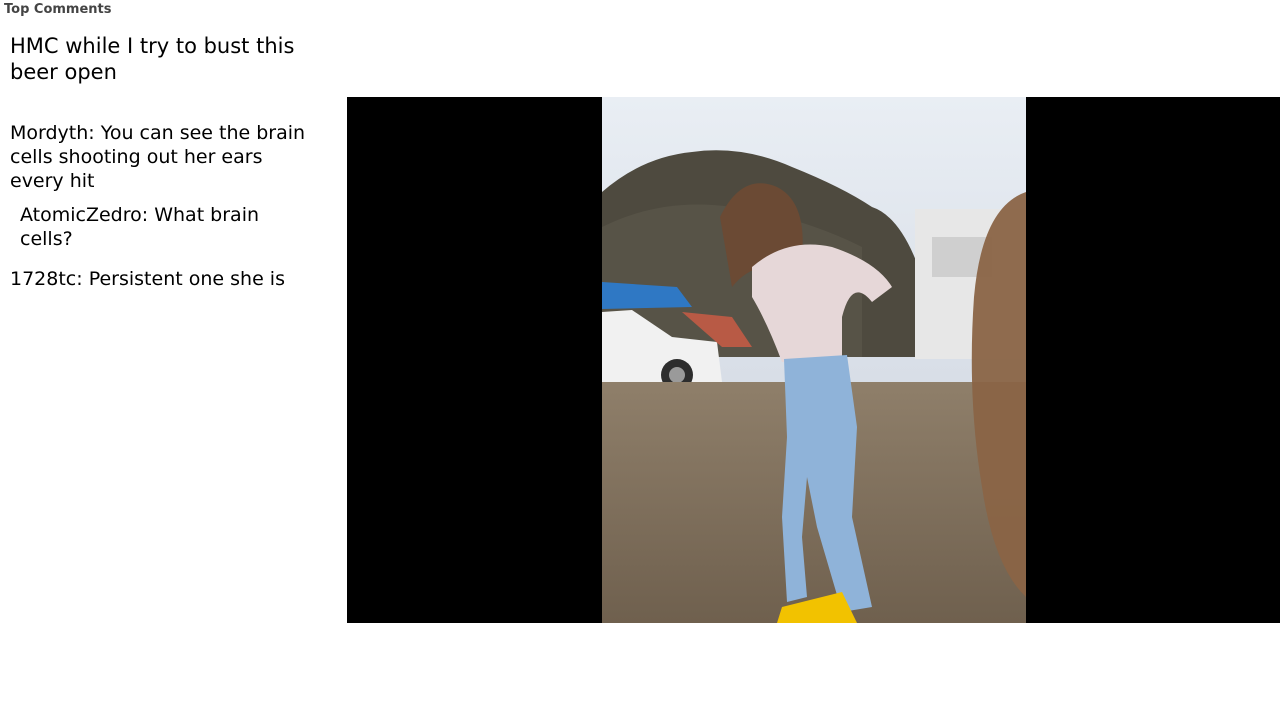 The height and width of the screenshot is (720, 1280). I want to click on comment-author: 1728tc, so click(43, 279).